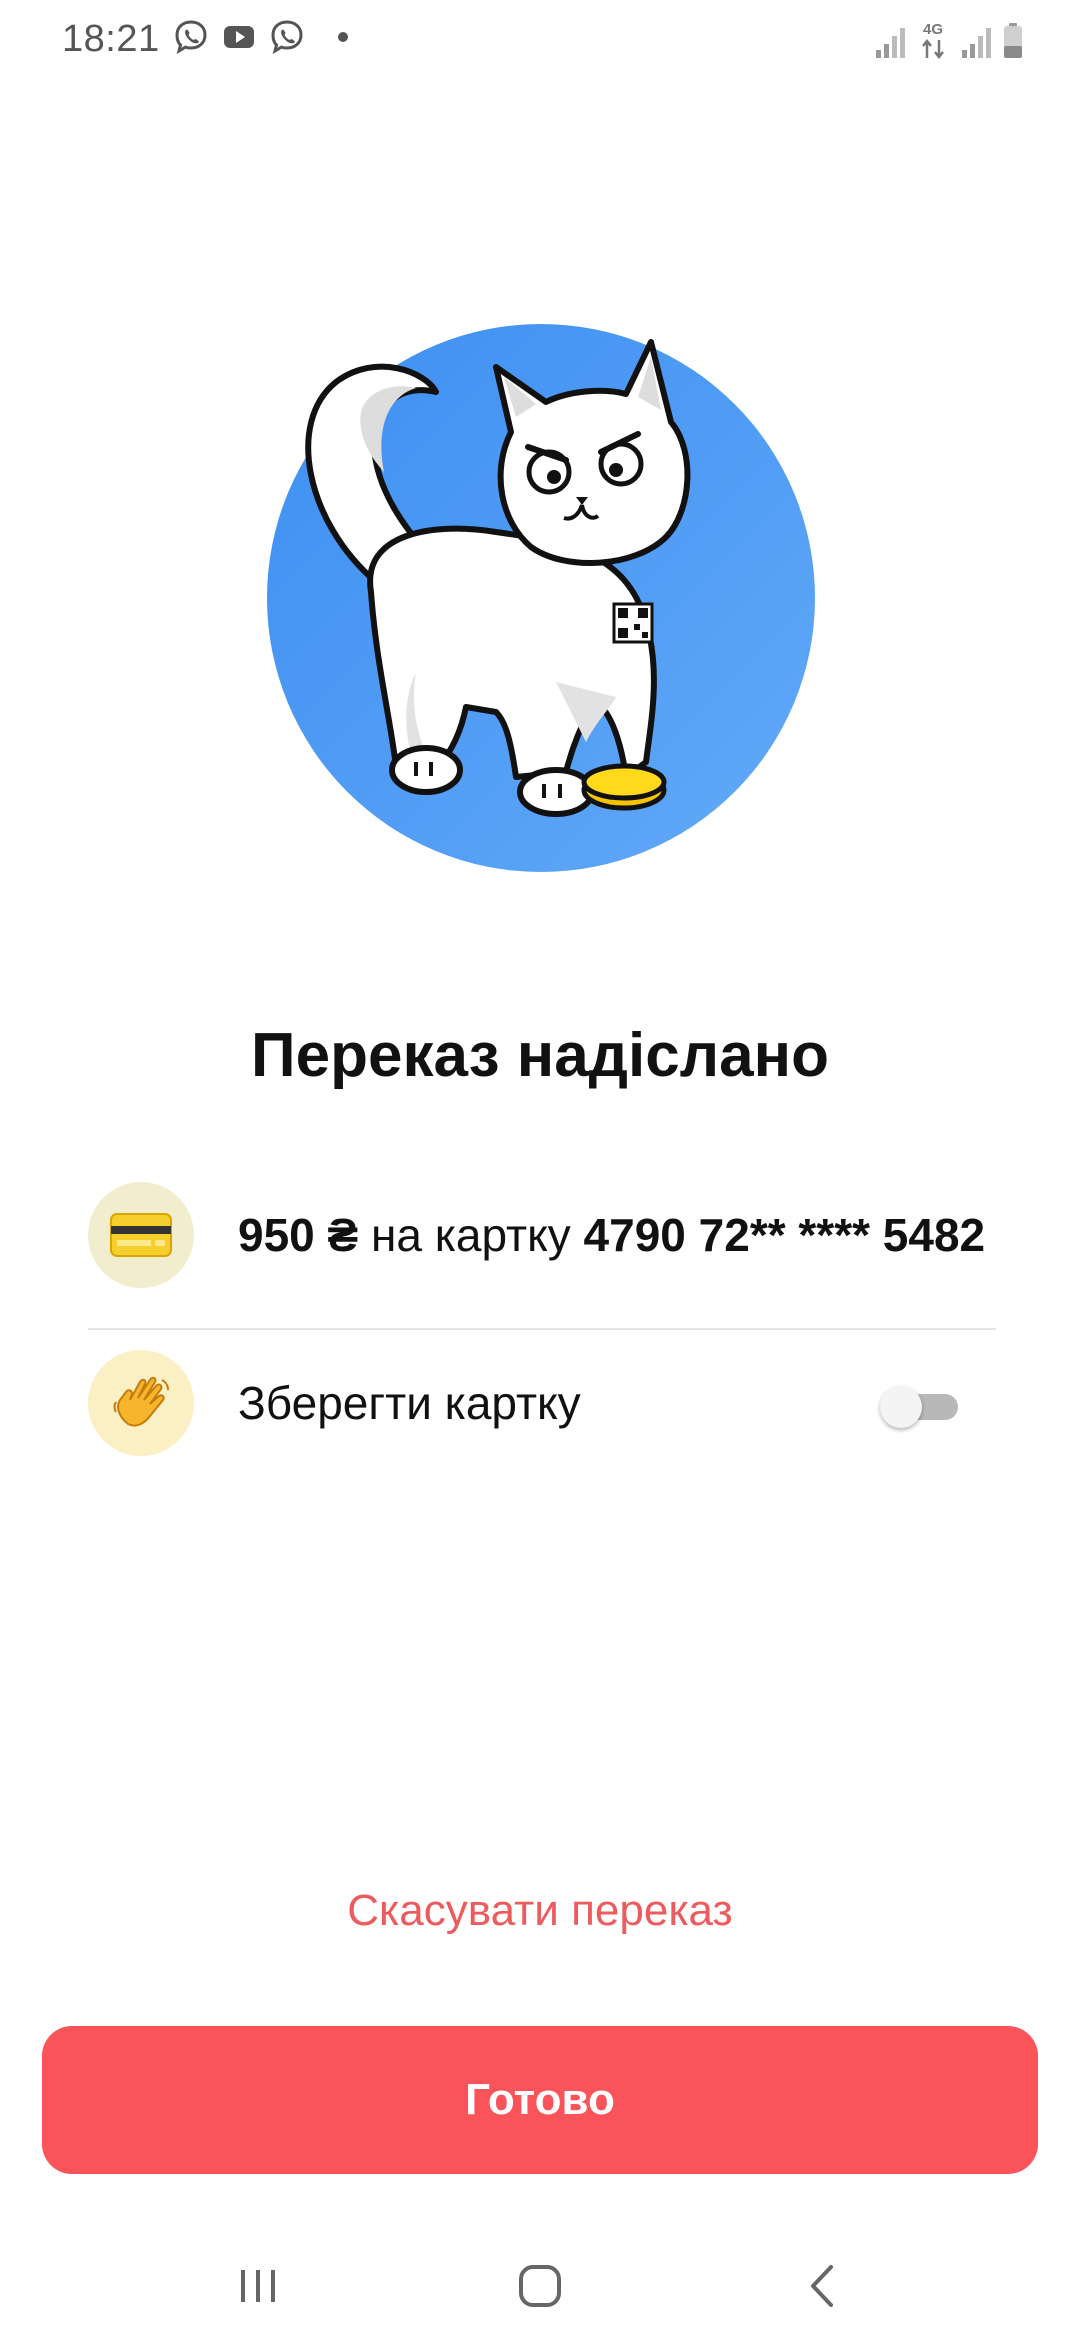  Describe the element at coordinates (540, 1055) in the screenshot. I see `page-title: Переказ надіслано` at that location.